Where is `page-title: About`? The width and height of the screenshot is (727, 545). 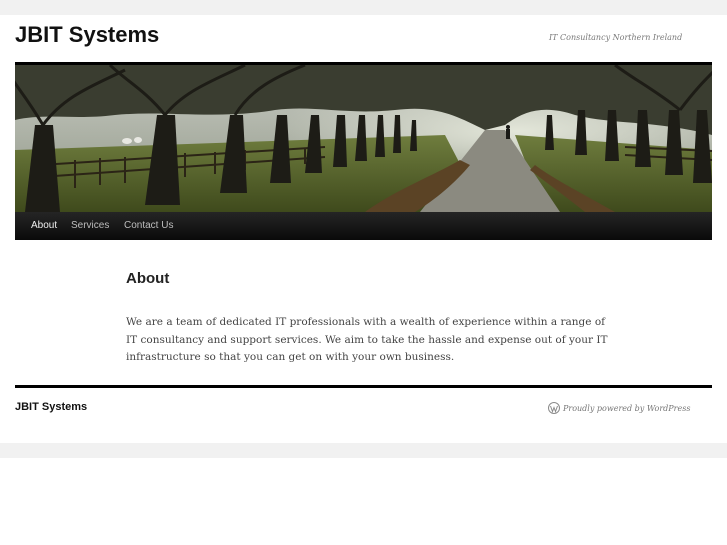 page-title: About is located at coordinates (148, 278).